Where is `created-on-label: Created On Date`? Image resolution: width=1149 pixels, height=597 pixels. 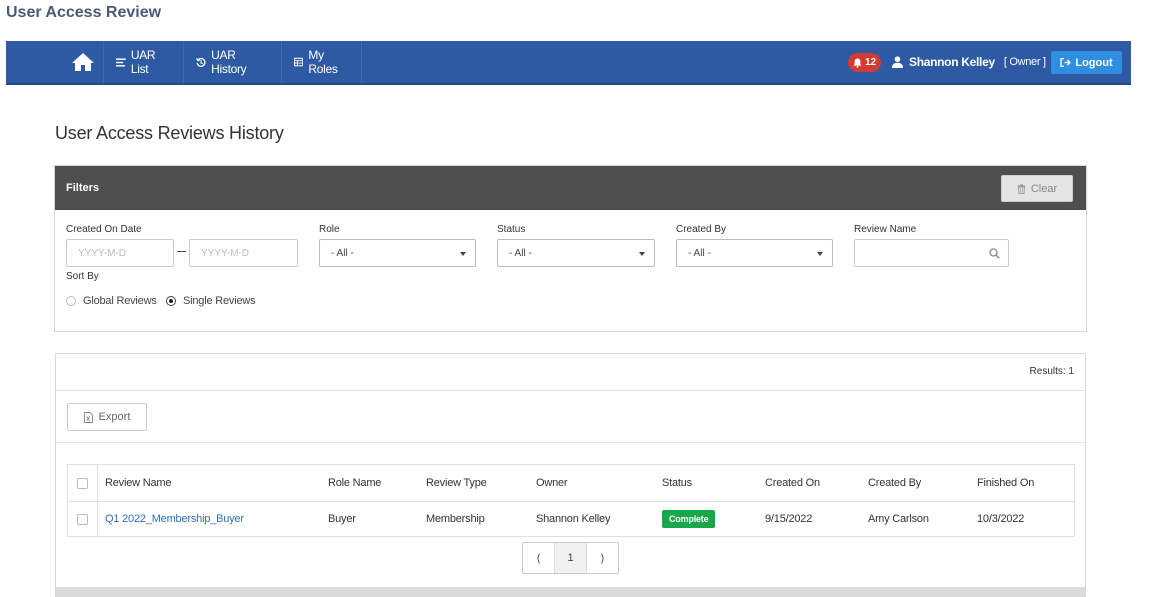
created-on-label: Created On Date is located at coordinates (104, 229).